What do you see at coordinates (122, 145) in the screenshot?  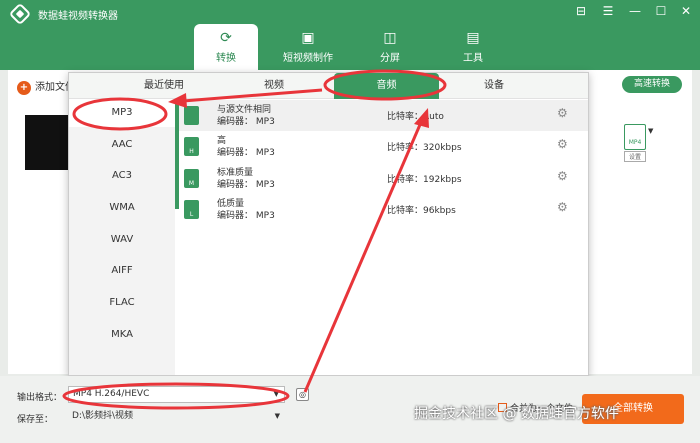 I see `format-item-aac: AAC` at bounding box center [122, 145].